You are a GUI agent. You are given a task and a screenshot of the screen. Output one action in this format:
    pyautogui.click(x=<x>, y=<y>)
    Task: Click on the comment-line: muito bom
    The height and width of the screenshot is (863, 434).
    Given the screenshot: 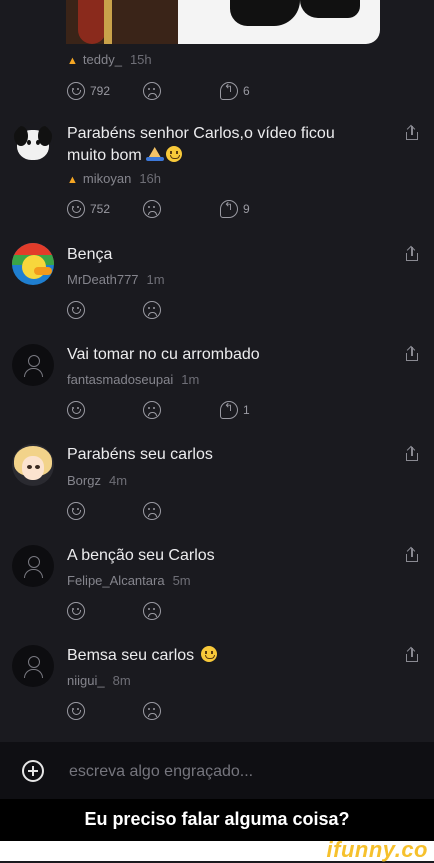 What is the action you would take?
    pyautogui.click(x=201, y=156)
    